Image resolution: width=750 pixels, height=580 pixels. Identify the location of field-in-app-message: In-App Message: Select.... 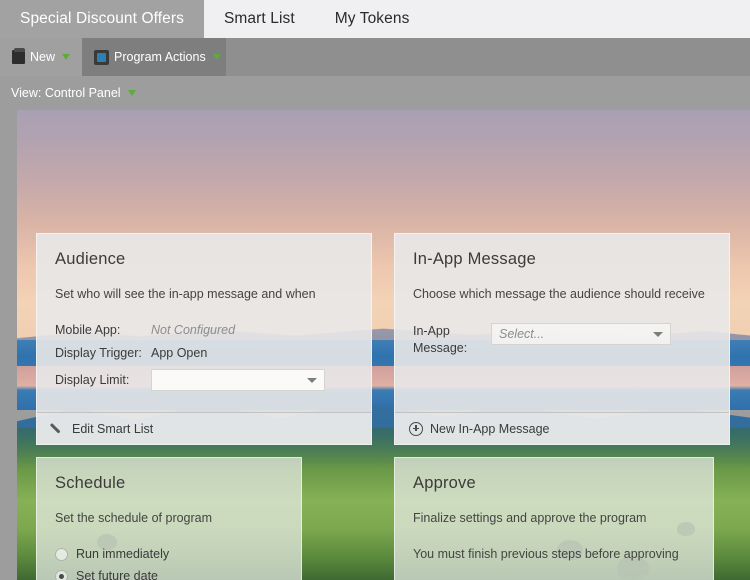
(562, 340).